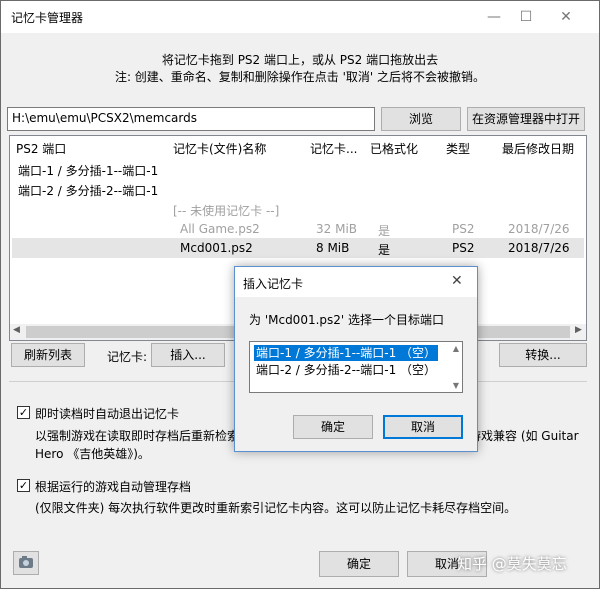  I want to click on maximize-icon: ☐, so click(526, 17).